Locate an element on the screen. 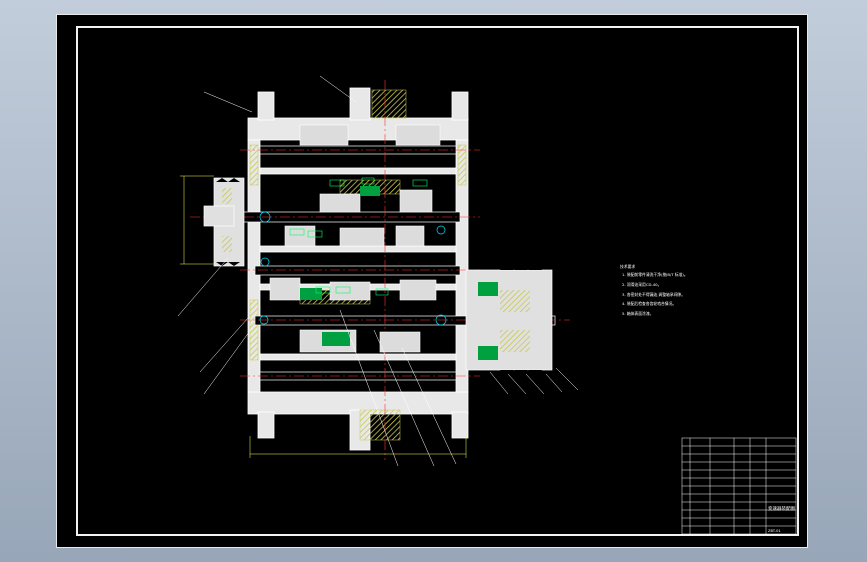 The image size is (867, 562). title-block is located at coordinates (739, 486).